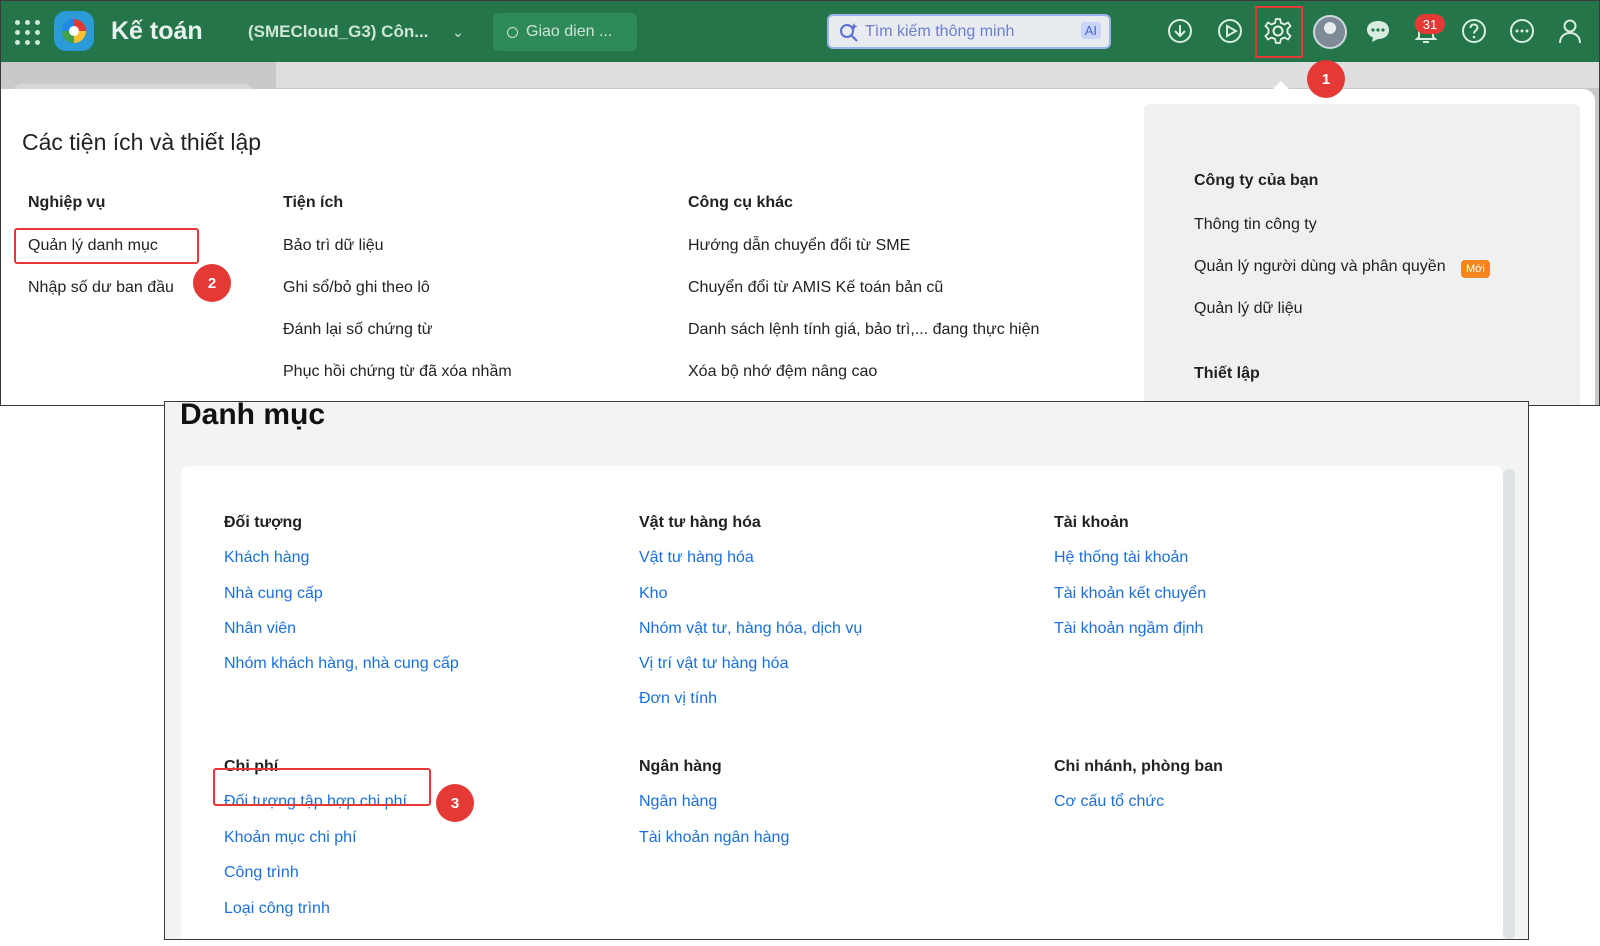 The width and height of the screenshot is (1600, 946). What do you see at coordinates (714, 838) in the screenshot?
I see `link-tai-khoan-ngan-hang: Tài khoản ngân hàng` at bounding box center [714, 838].